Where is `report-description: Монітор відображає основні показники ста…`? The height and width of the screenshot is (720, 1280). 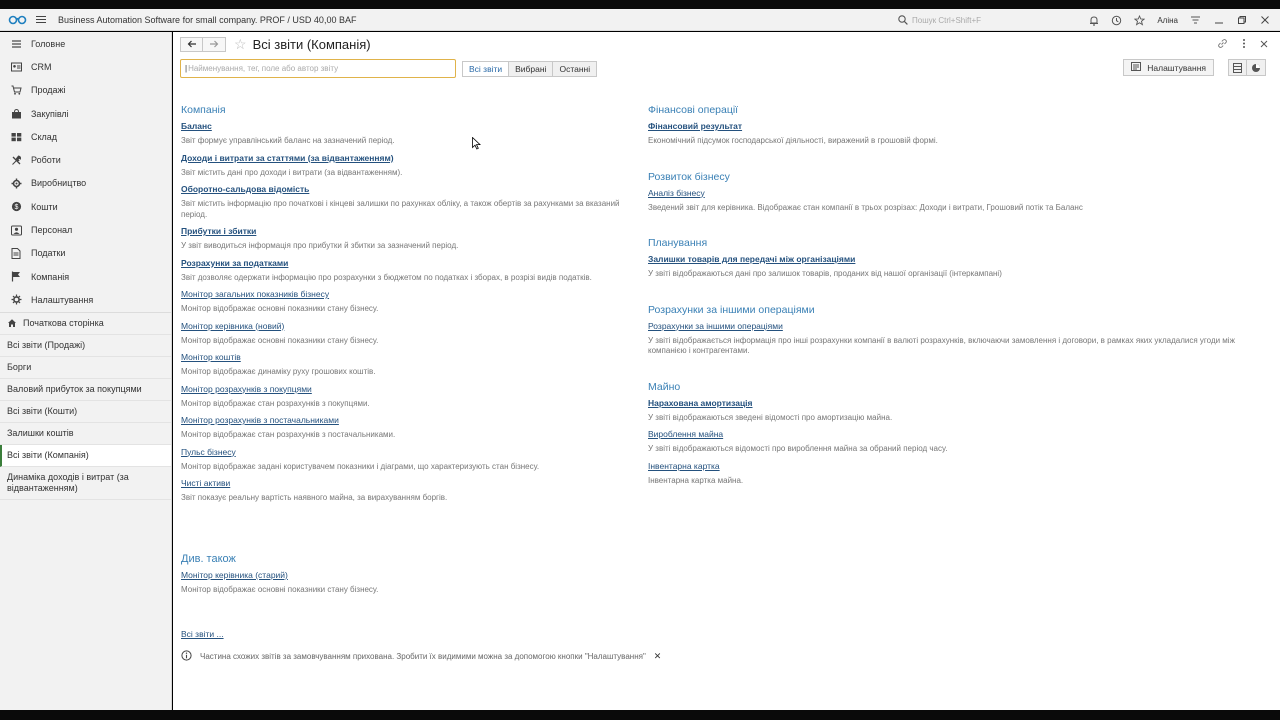
report-description: Монітор відображає основні показники ста… is located at coordinates (280, 589).